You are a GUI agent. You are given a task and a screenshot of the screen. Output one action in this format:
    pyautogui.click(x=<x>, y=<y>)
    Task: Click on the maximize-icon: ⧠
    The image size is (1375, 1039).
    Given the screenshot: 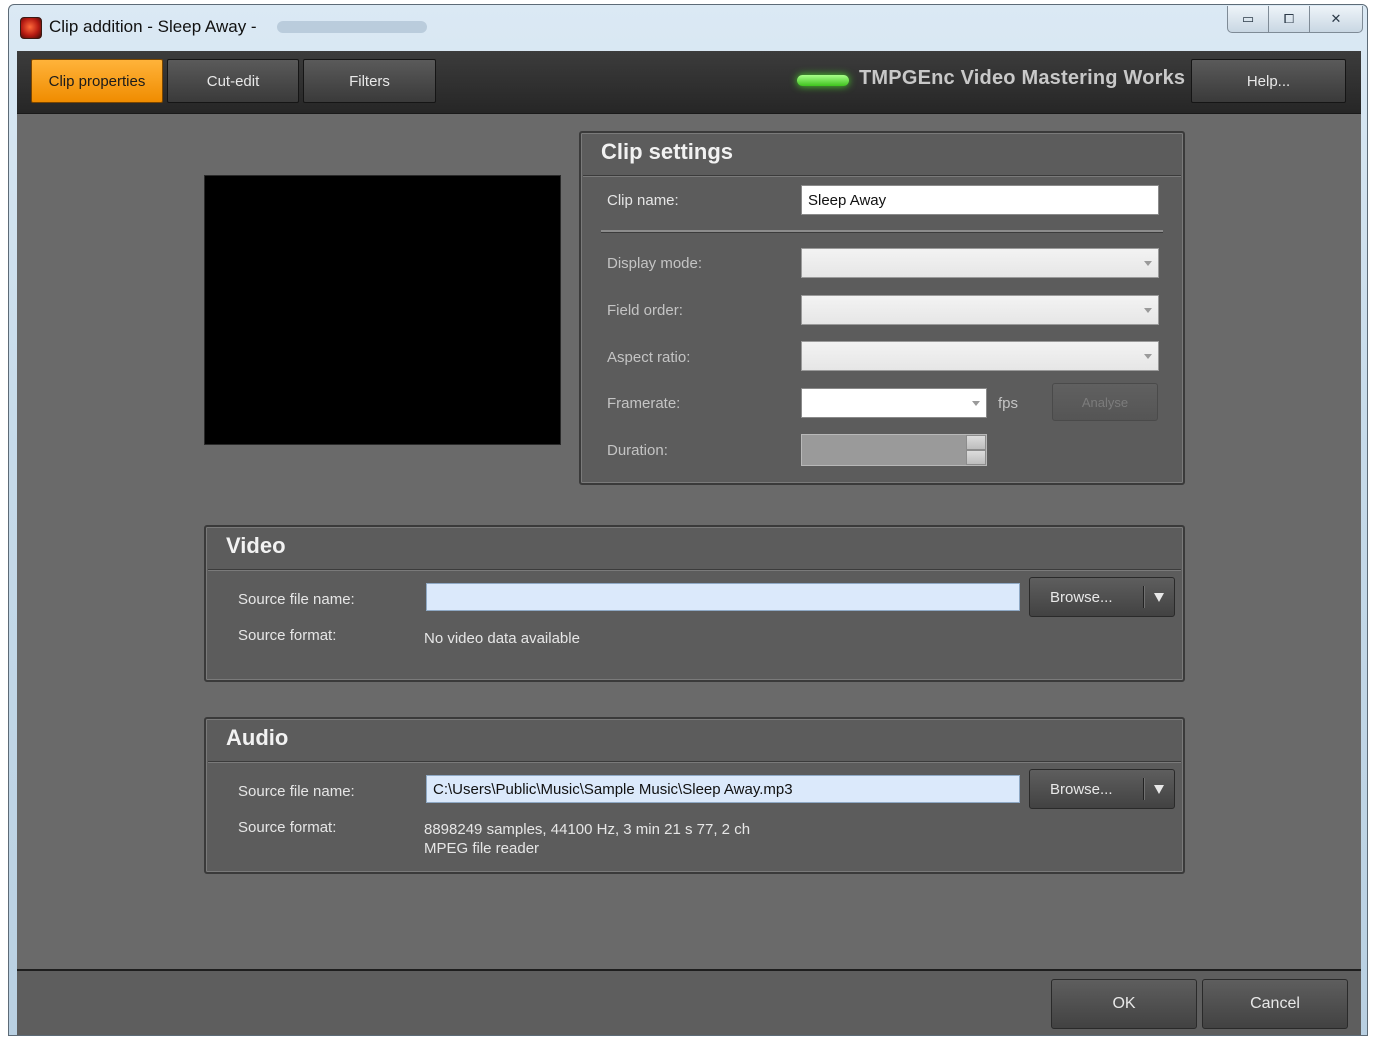 What is the action you would take?
    pyautogui.click(x=1289, y=19)
    